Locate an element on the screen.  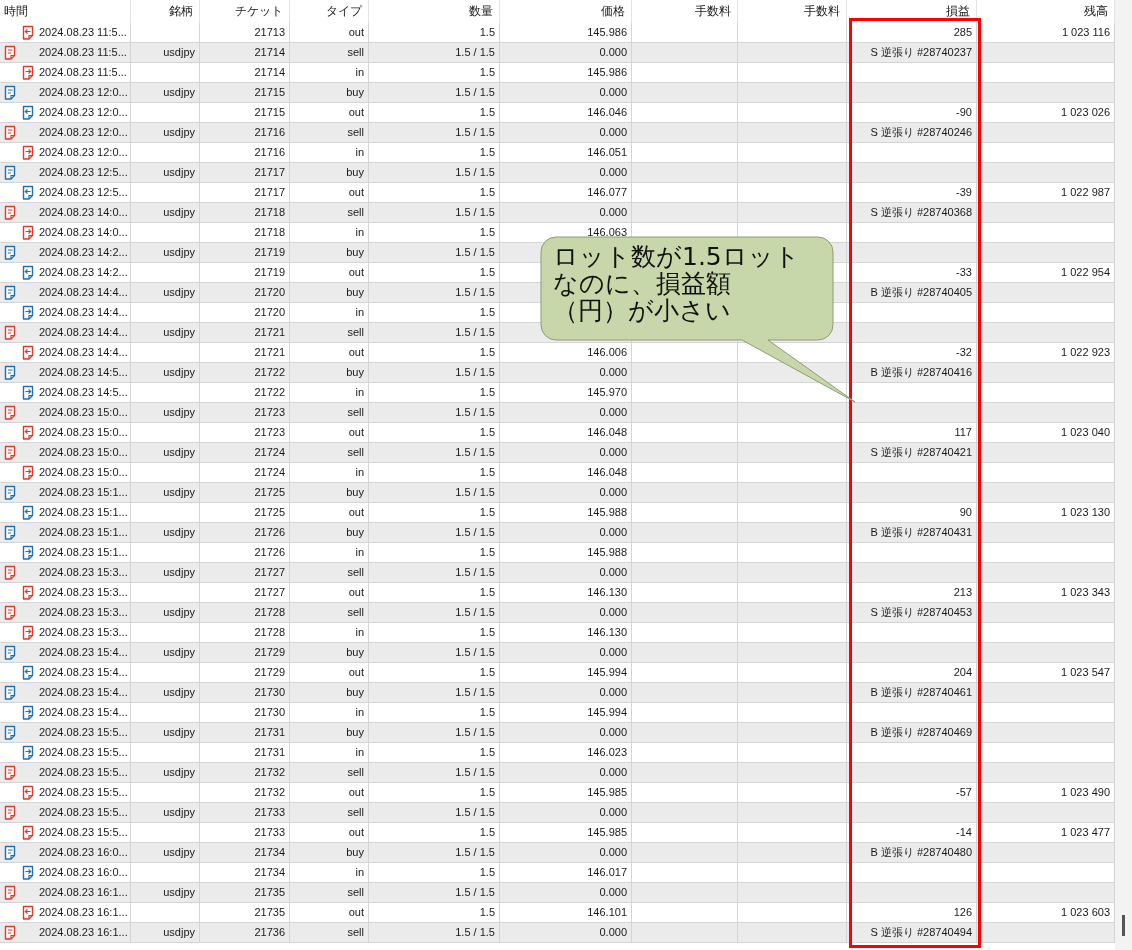
table-cell: 145.994 is located at coordinates (566, 712).